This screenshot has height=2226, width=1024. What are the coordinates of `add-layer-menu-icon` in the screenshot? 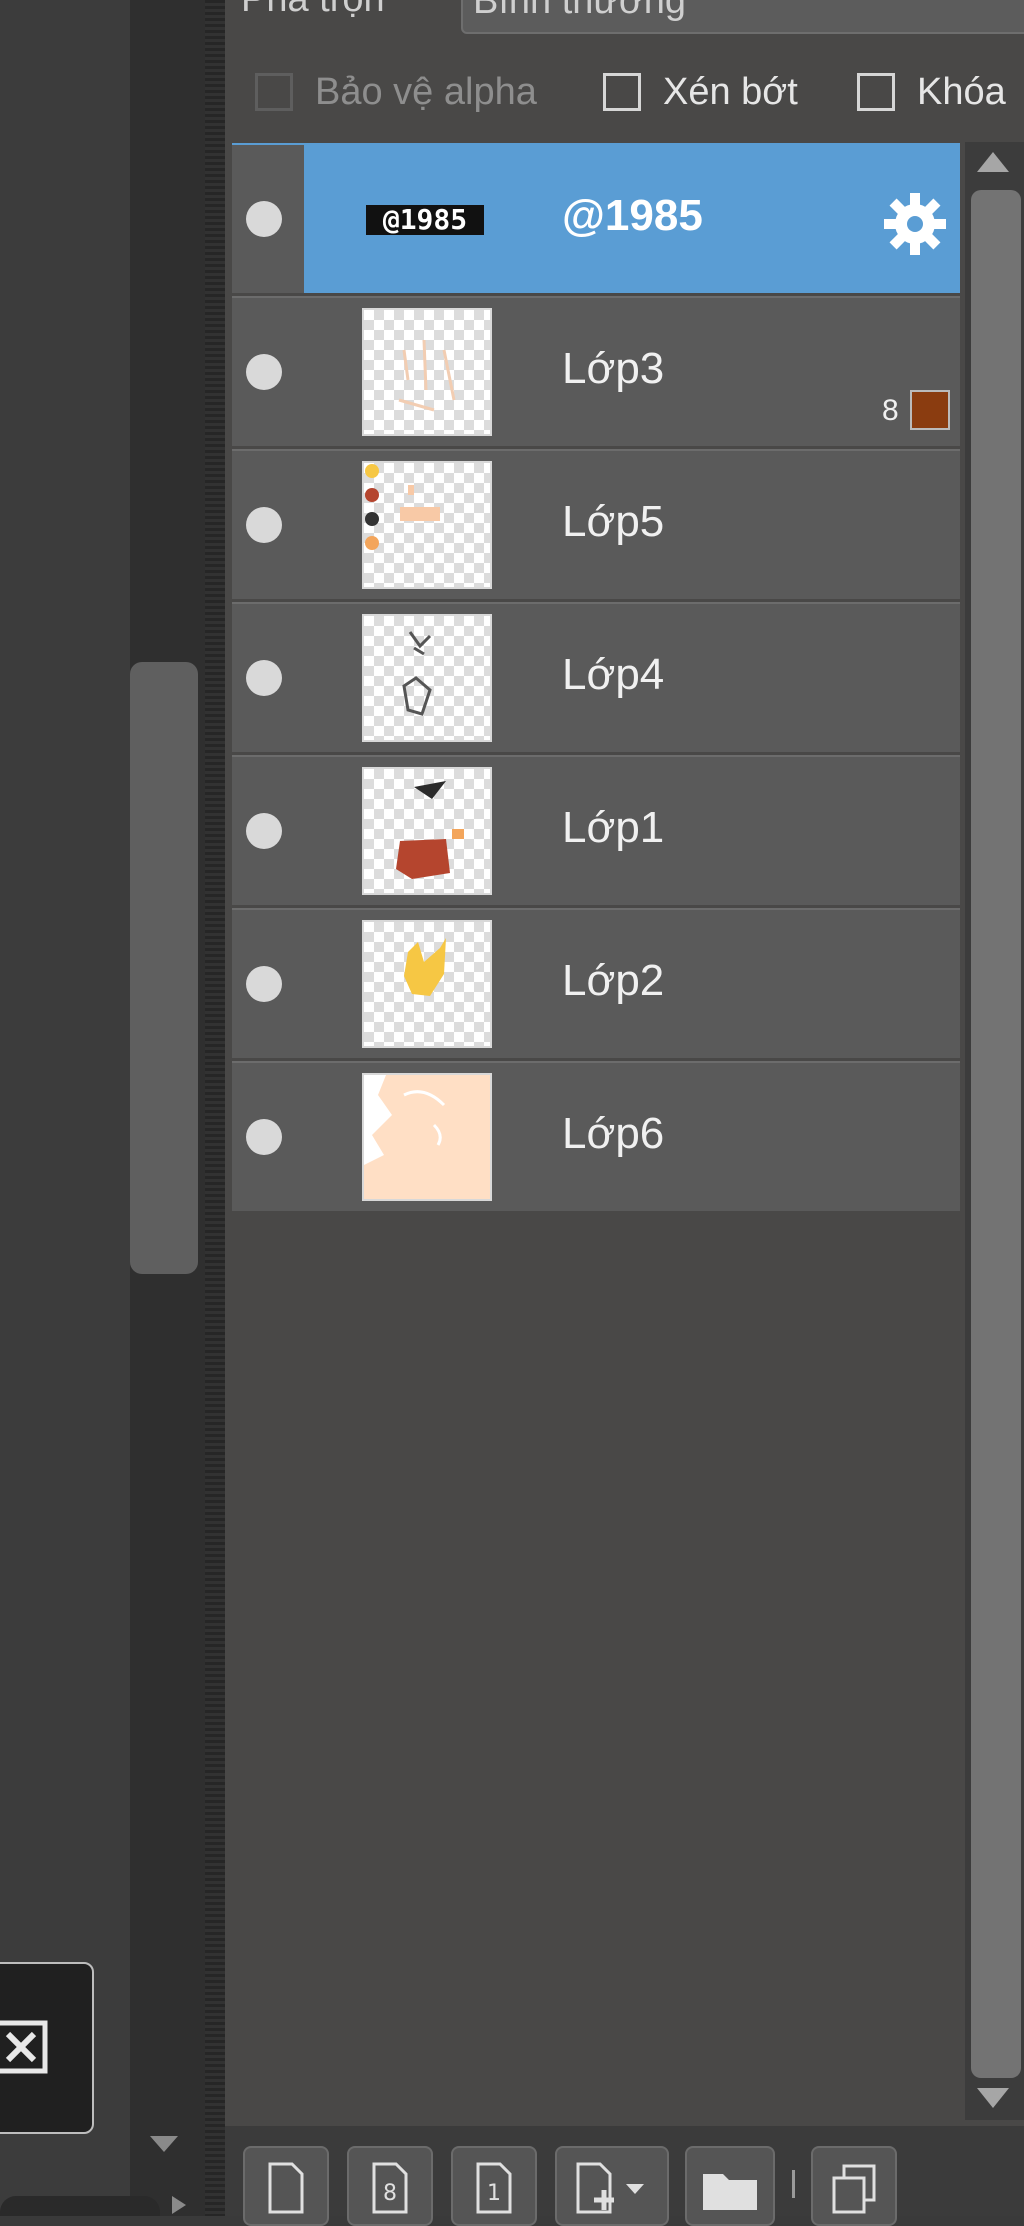 It's located at (610, 2188).